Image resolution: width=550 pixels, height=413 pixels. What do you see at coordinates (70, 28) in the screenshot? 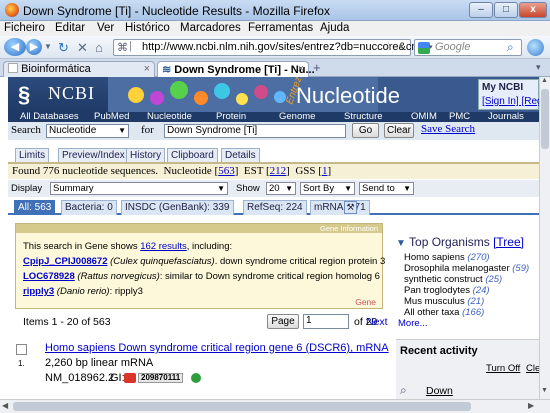
I see `menu-editar: Editar` at bounding box center [70, 28].